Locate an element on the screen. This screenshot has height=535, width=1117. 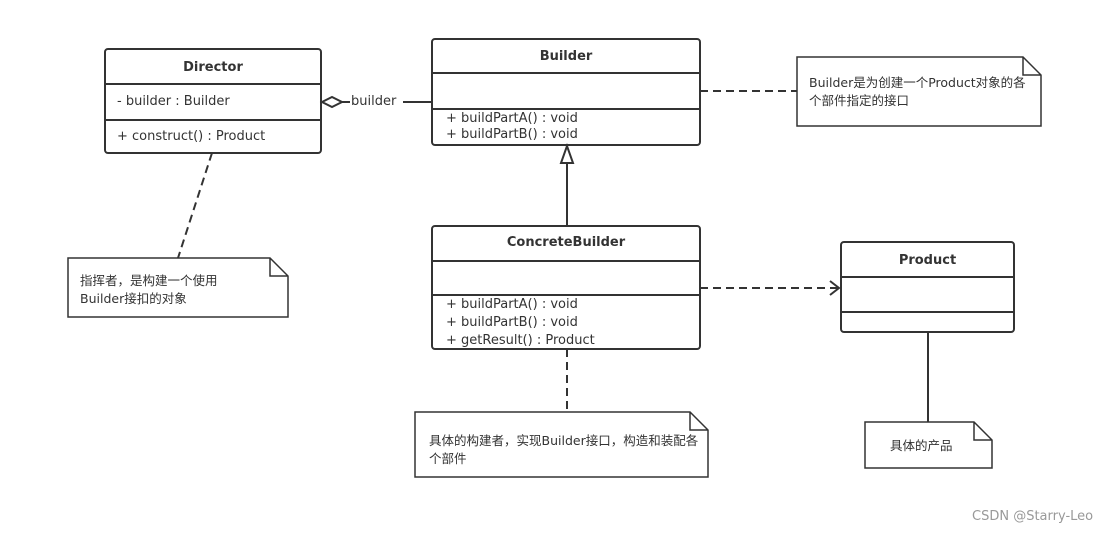
generalization-triangle is located at coordinates (567, 153).